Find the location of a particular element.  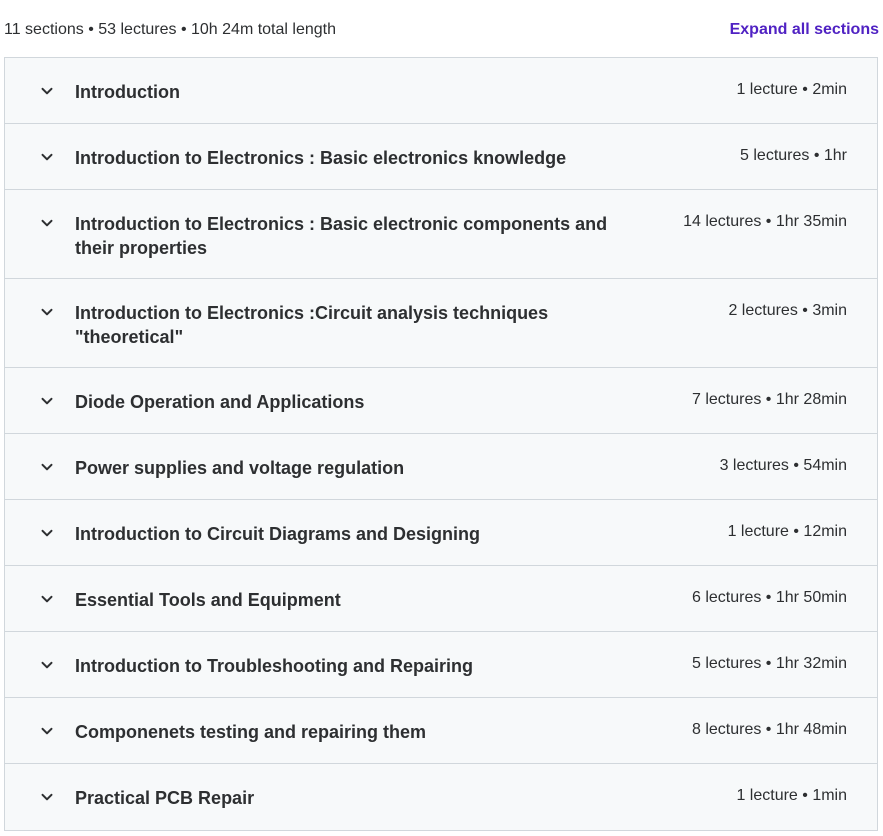

section-content-summary: 7 lectures • 1hr 28min is located at coordinates (769, 399).